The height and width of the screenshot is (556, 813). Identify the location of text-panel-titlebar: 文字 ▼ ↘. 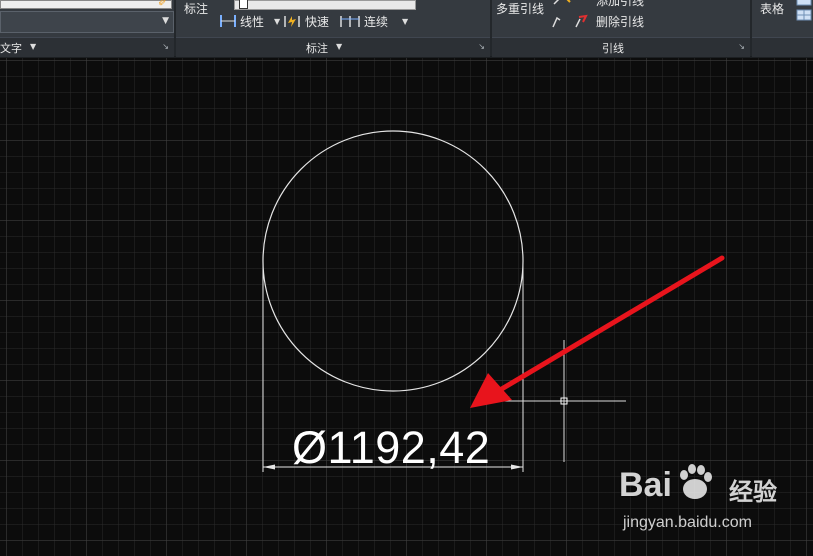
(87, 47).